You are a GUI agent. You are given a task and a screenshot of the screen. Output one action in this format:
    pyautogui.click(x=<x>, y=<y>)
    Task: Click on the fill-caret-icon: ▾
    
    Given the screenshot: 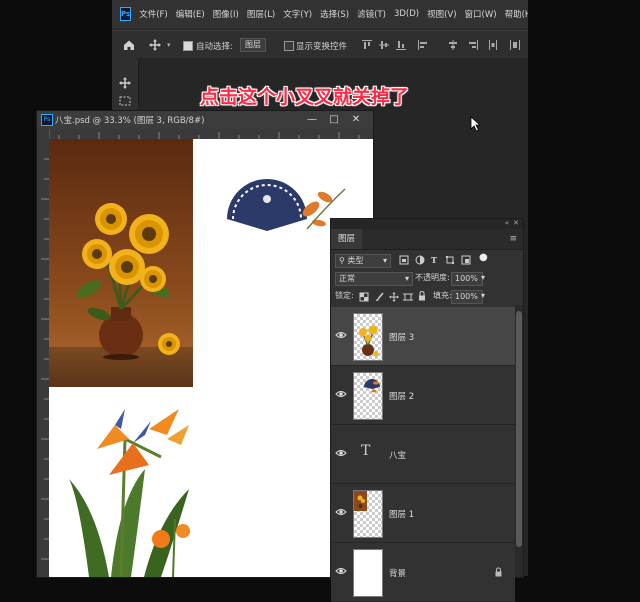 What is the action you would take?
    pyautogui.click(x=483, y=296)
    